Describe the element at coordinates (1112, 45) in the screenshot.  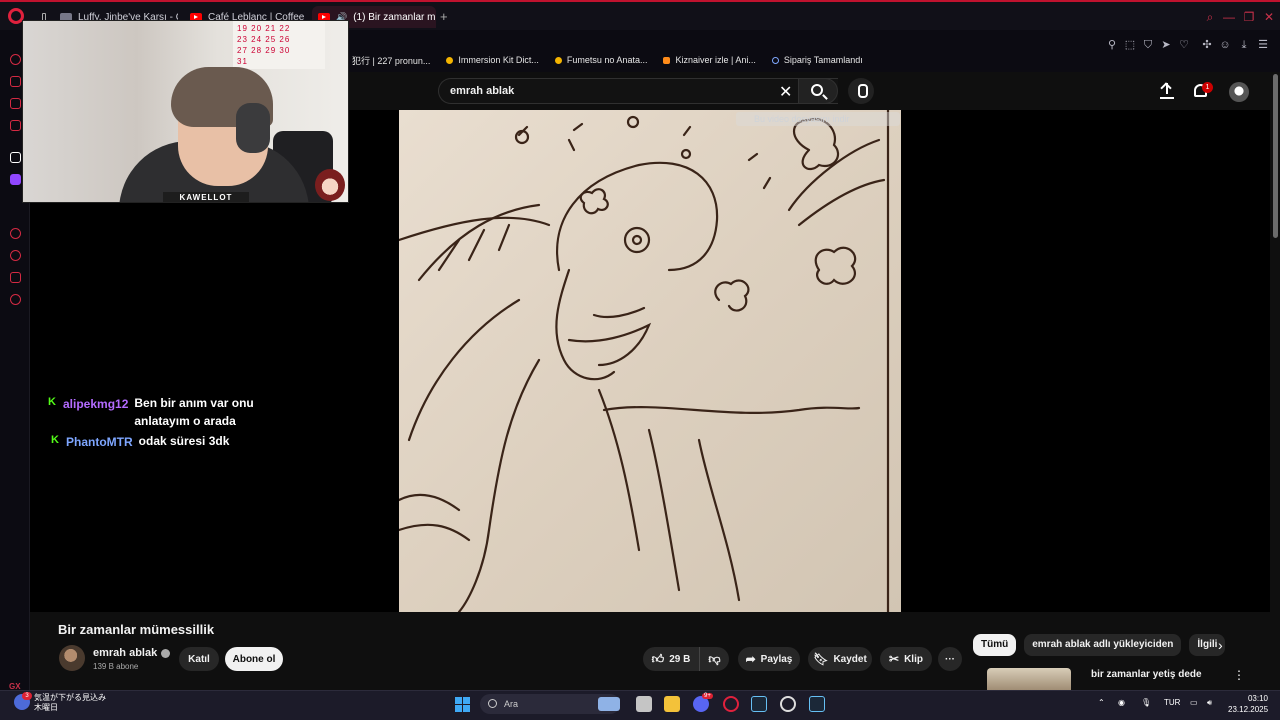
I see `pin-icon: ⚲` at that location.